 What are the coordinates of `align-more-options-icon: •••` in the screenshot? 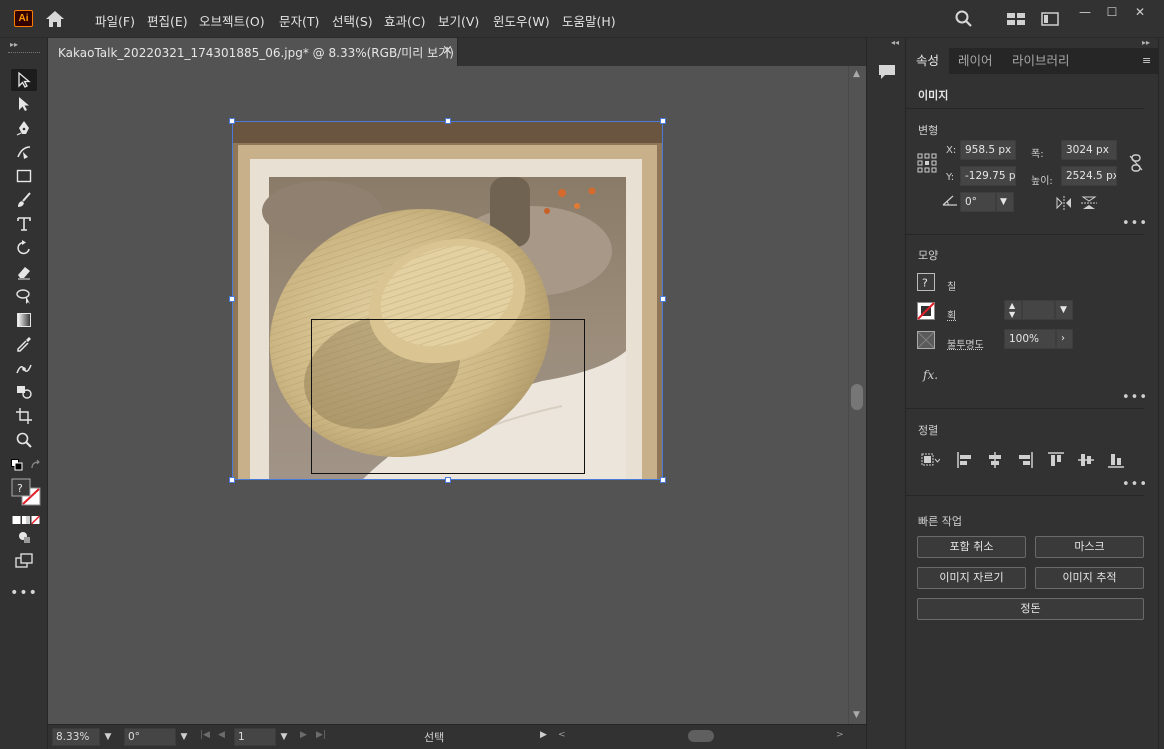 It's located at (1135, 484).